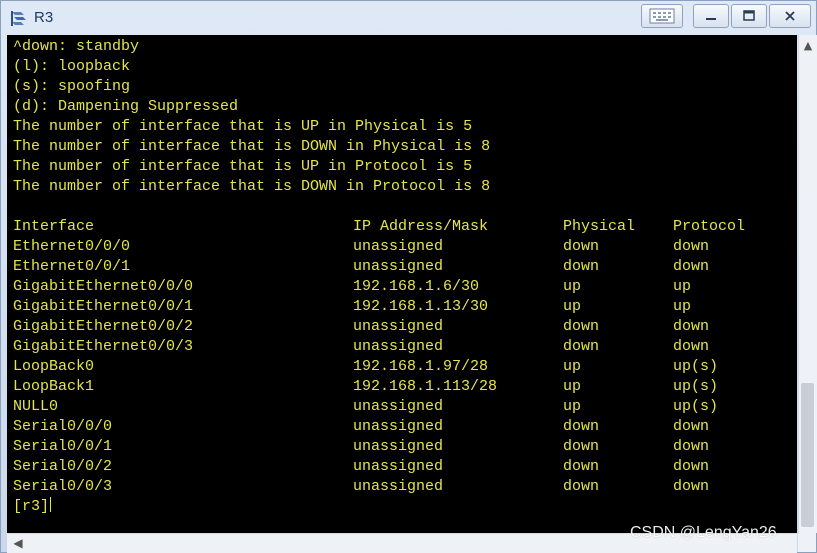 The width and height of the screenshot is (817, 553). What do you see at coordinates (63, 486) in the screenshot?
I see `interface-name: Serial0/0/3` at bounding box center [63, 486].